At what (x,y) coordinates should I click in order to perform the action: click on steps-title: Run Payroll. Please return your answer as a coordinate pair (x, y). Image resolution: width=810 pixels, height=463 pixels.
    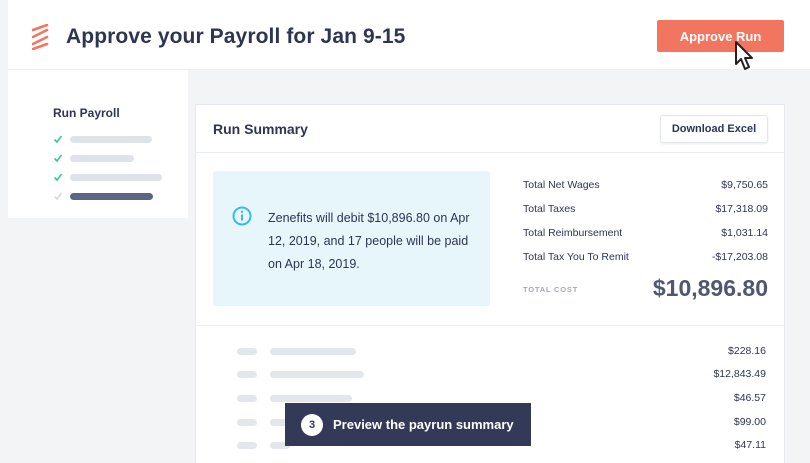
    Looking at the image, I should click on (86, 113).